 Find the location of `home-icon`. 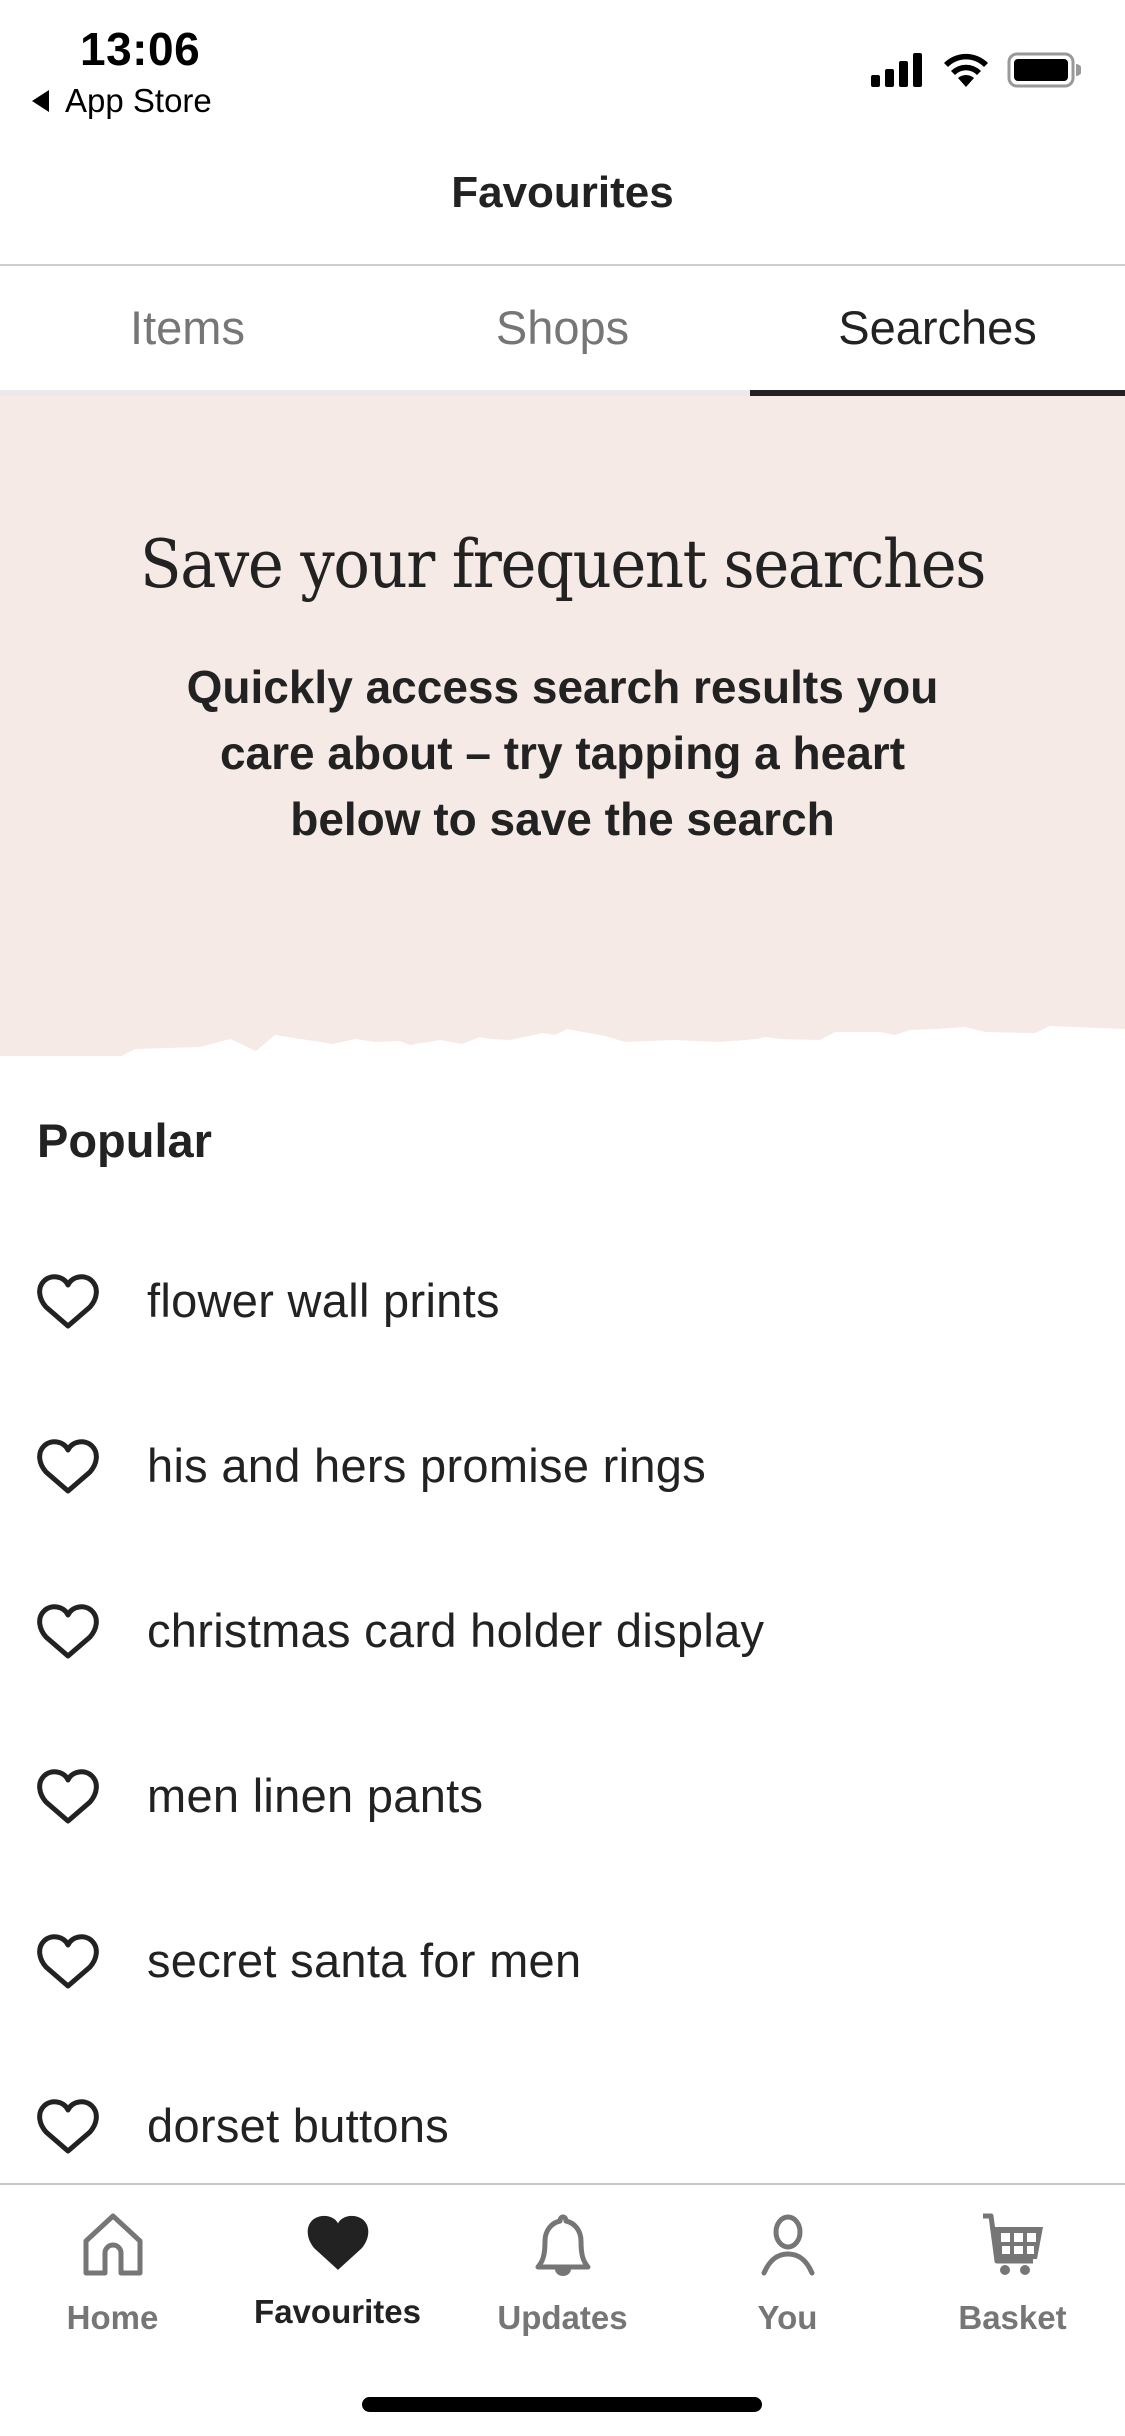

home-icon is located at coordinates (112, 2244).